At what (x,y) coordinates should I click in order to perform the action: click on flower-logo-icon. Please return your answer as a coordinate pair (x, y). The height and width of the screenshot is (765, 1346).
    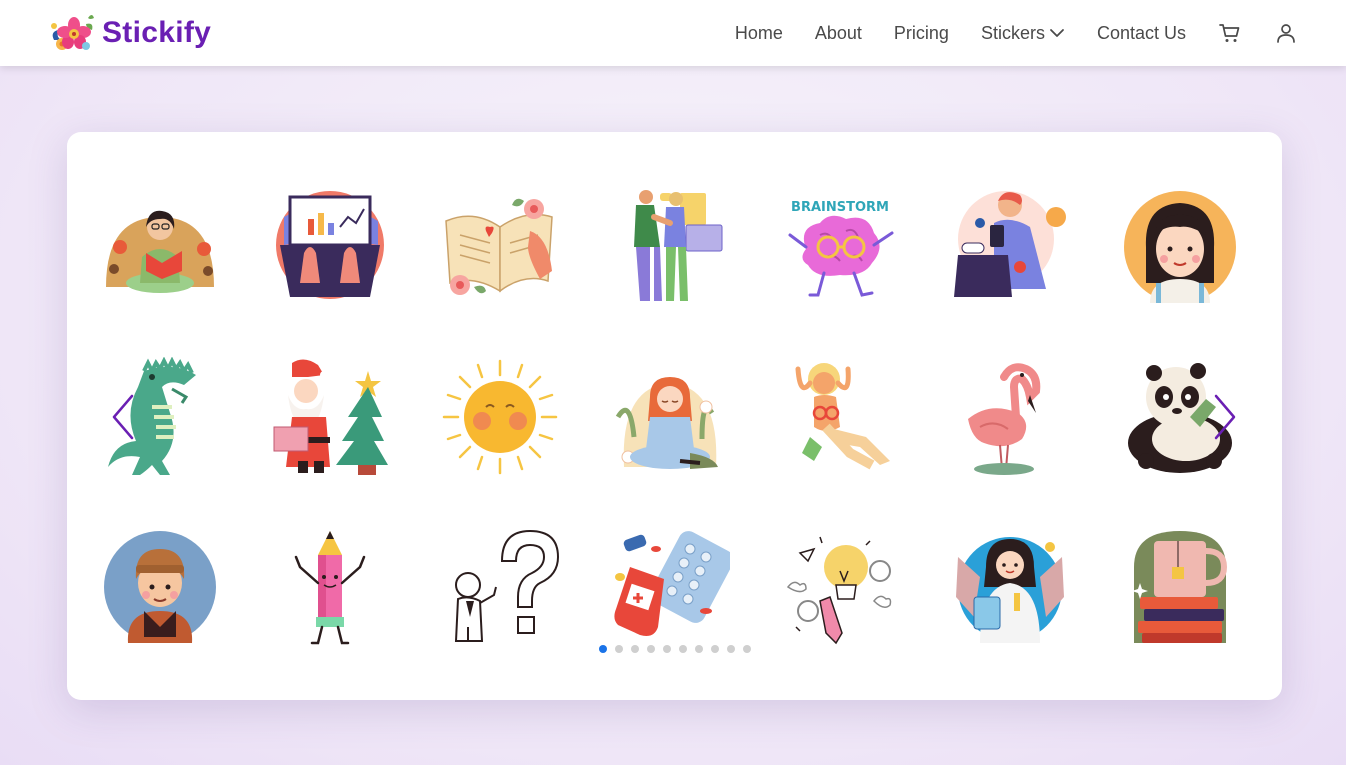
    Looking at the image, I should click on (72, 32).